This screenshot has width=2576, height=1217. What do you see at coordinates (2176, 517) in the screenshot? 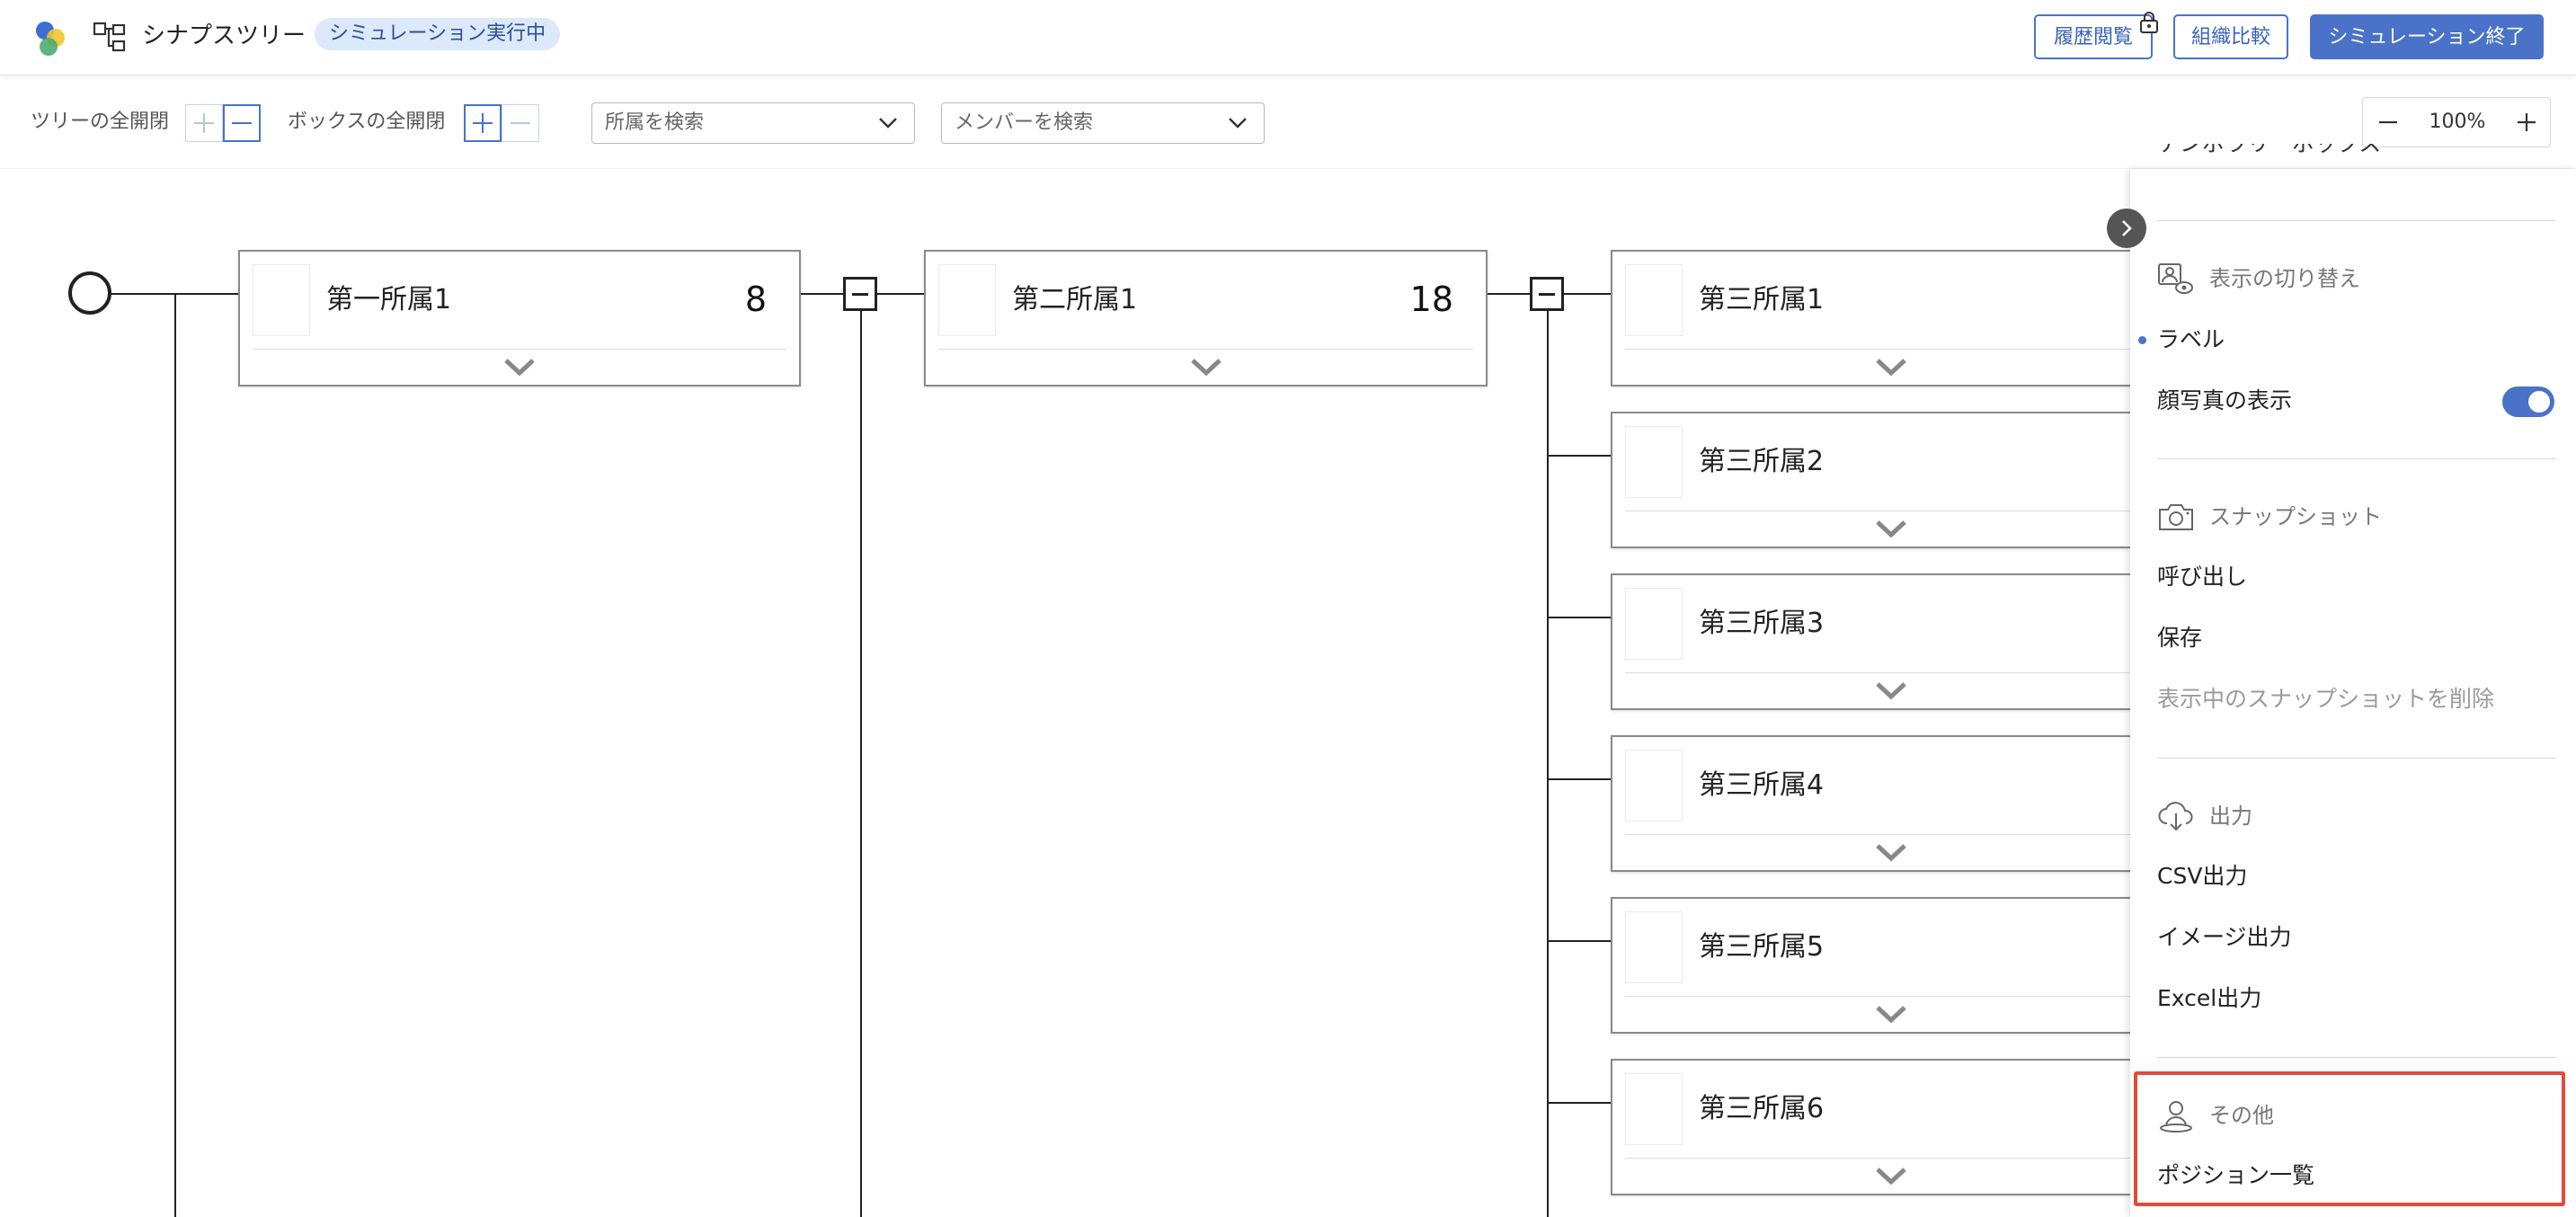
I see `camera-icon` at bounding box center [2176, 517].